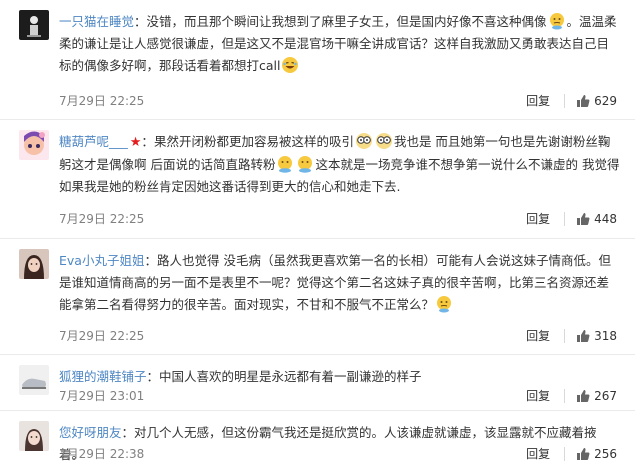 Image resolution: width=635 pixels, height=473 pixels. I want to click on like-button: 256, so click(596, 454).